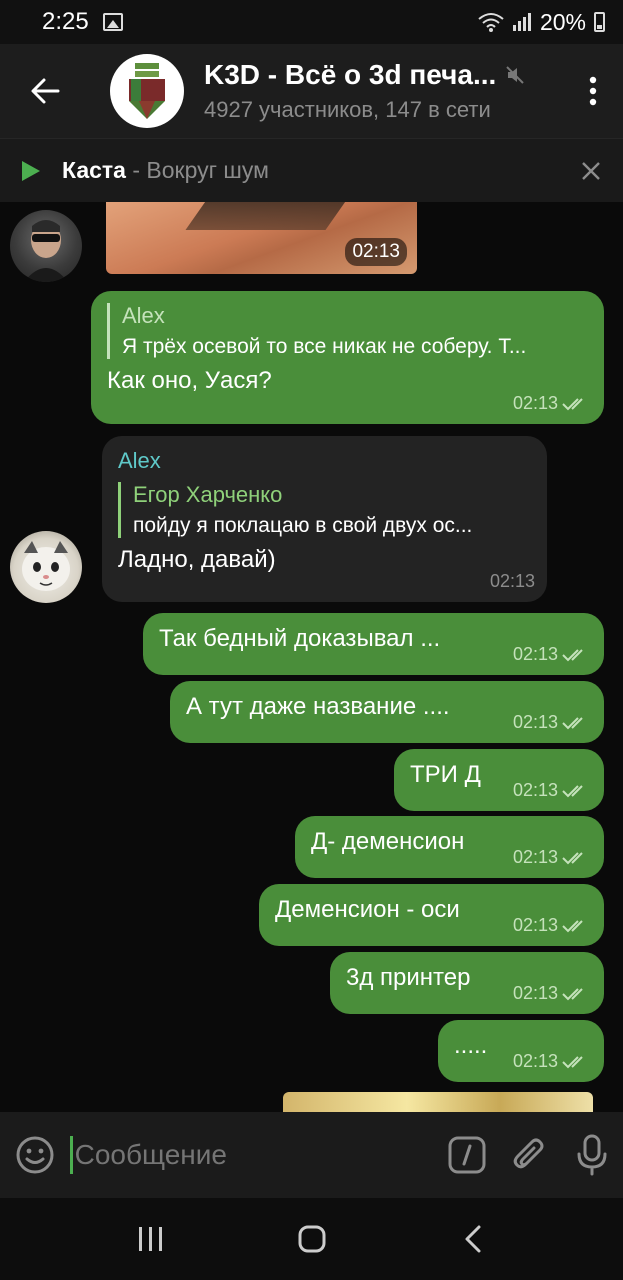  Describe the element at coordinates (311, 170) in the screenshot. I see `audio-player-bar: Каста - Вокруг шум` at that location.